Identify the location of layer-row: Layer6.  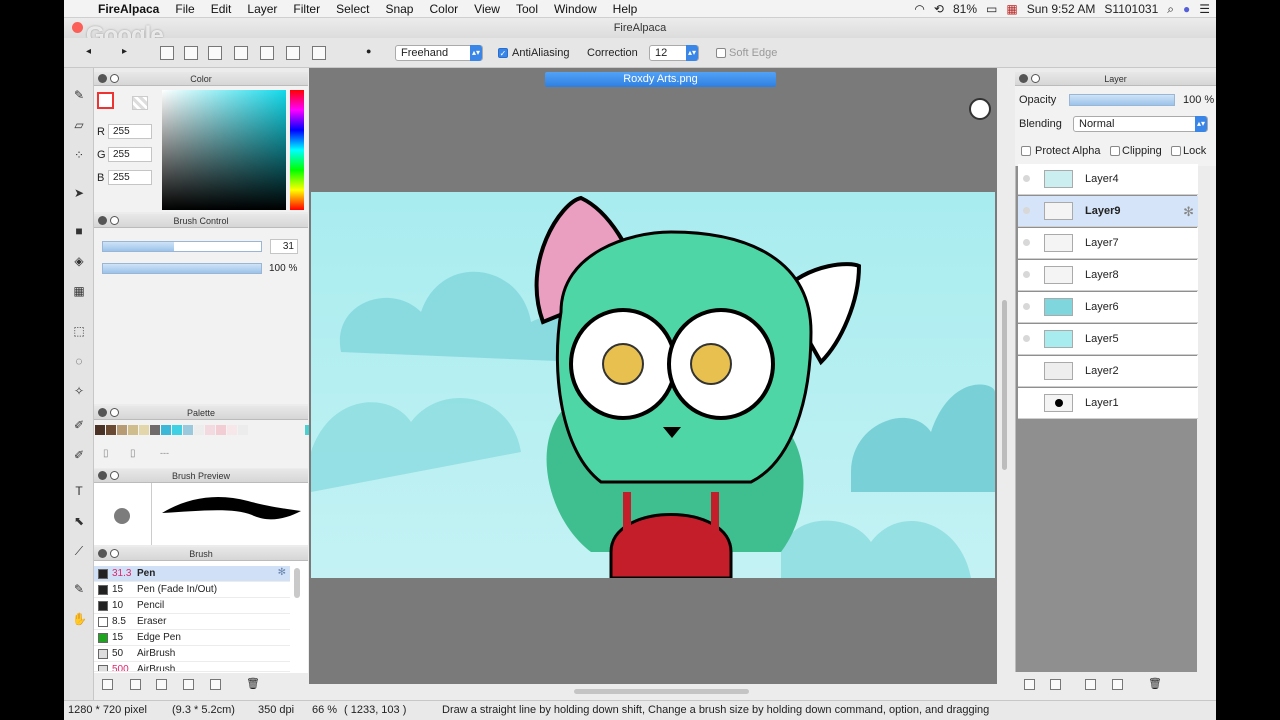
(1108, 307).